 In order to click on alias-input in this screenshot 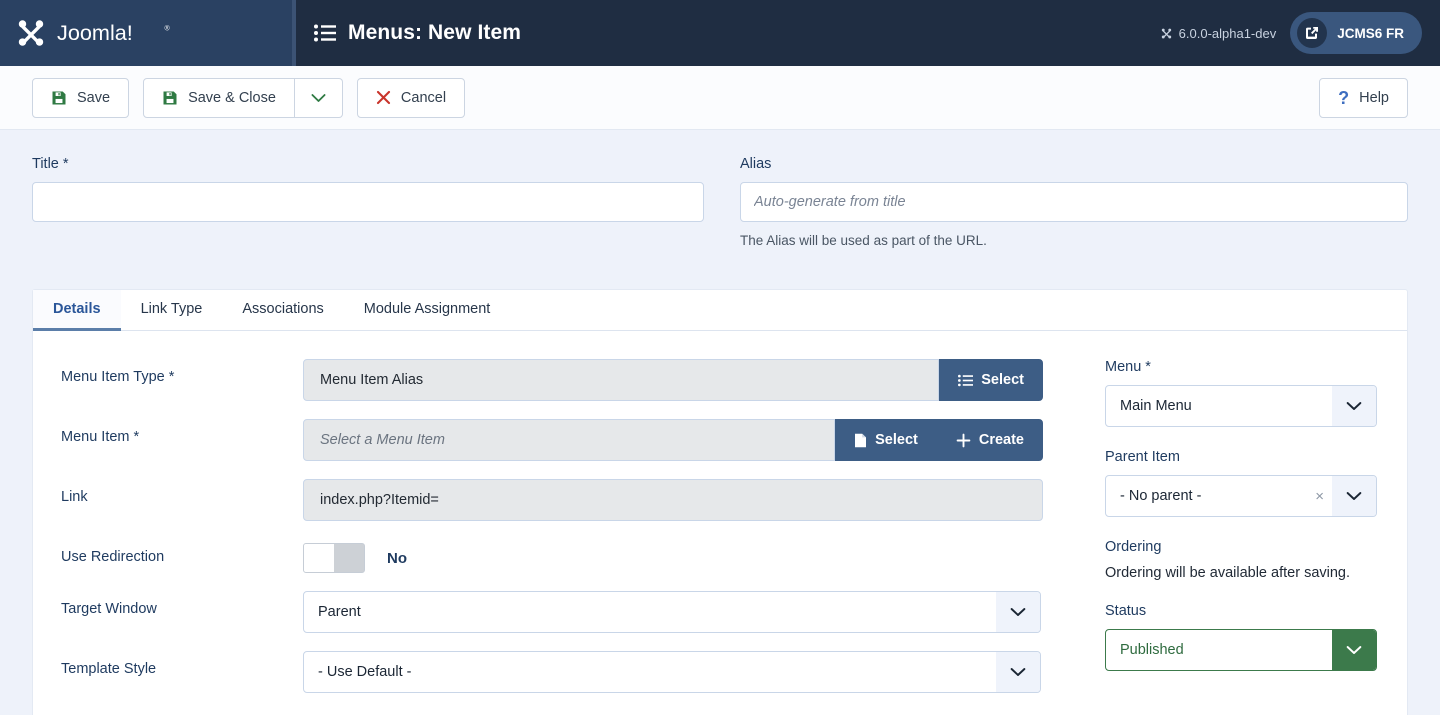, I will do `click(1074, 202)`.